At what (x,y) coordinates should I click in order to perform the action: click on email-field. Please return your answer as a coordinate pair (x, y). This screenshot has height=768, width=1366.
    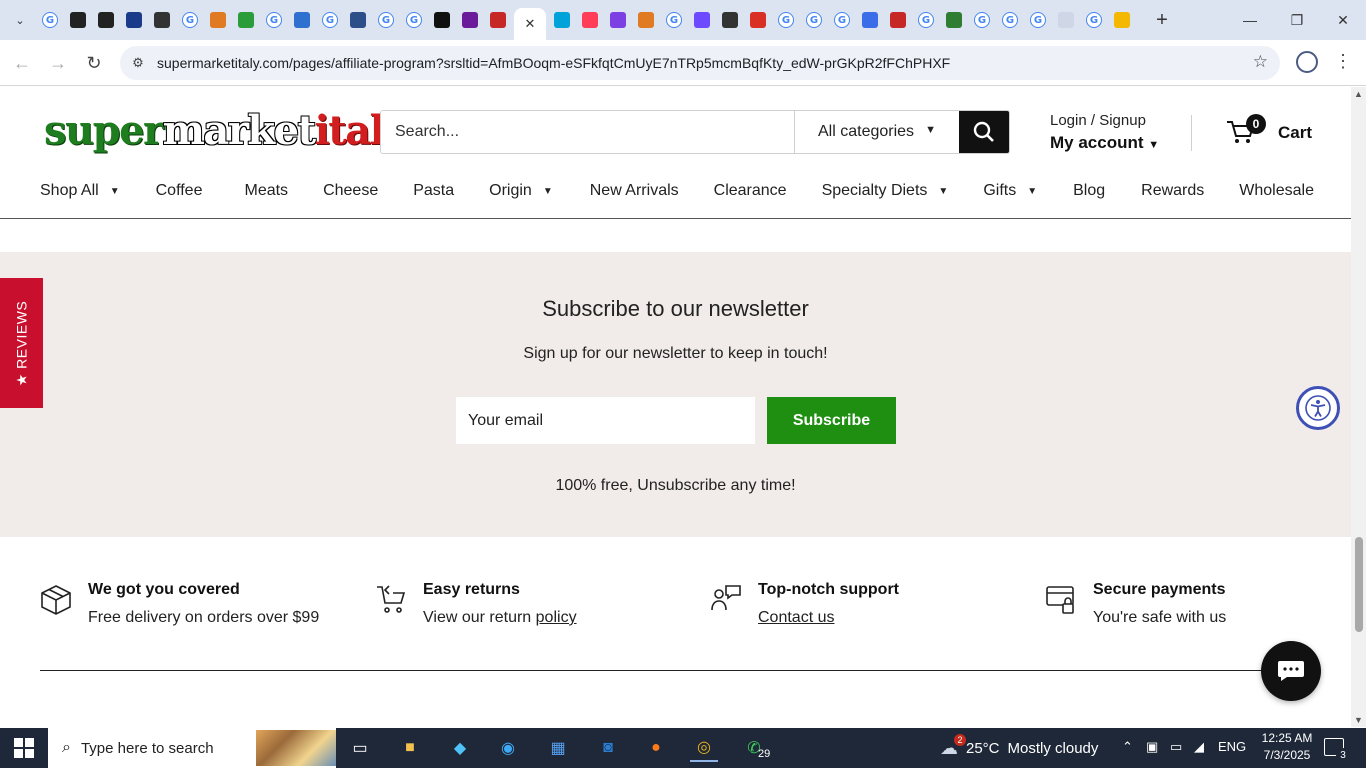
    Looking at the image, I should click on (605, 420).